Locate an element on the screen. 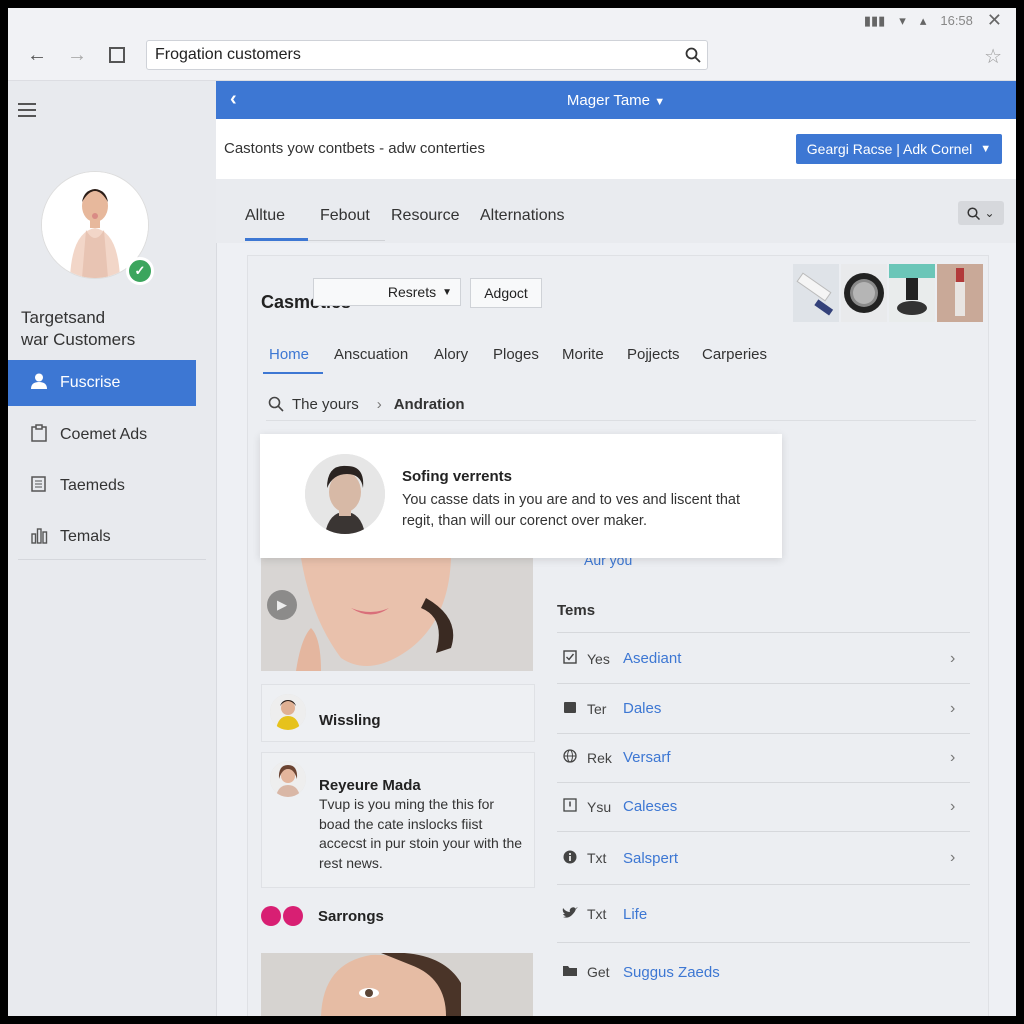  list-item-key: Ysu is located at coordinates (599, 806).